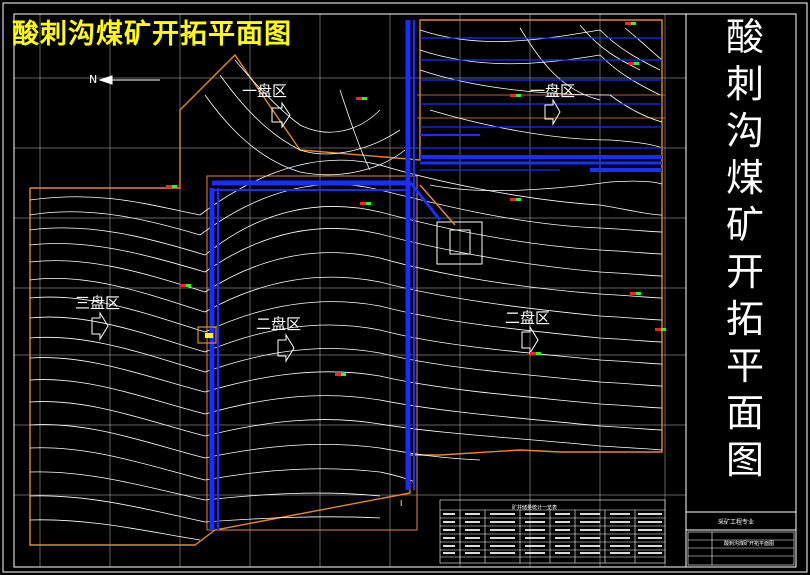 This screenshot has width=810, height=575. I want to click on side-title-char: 面, so click(744, 413).